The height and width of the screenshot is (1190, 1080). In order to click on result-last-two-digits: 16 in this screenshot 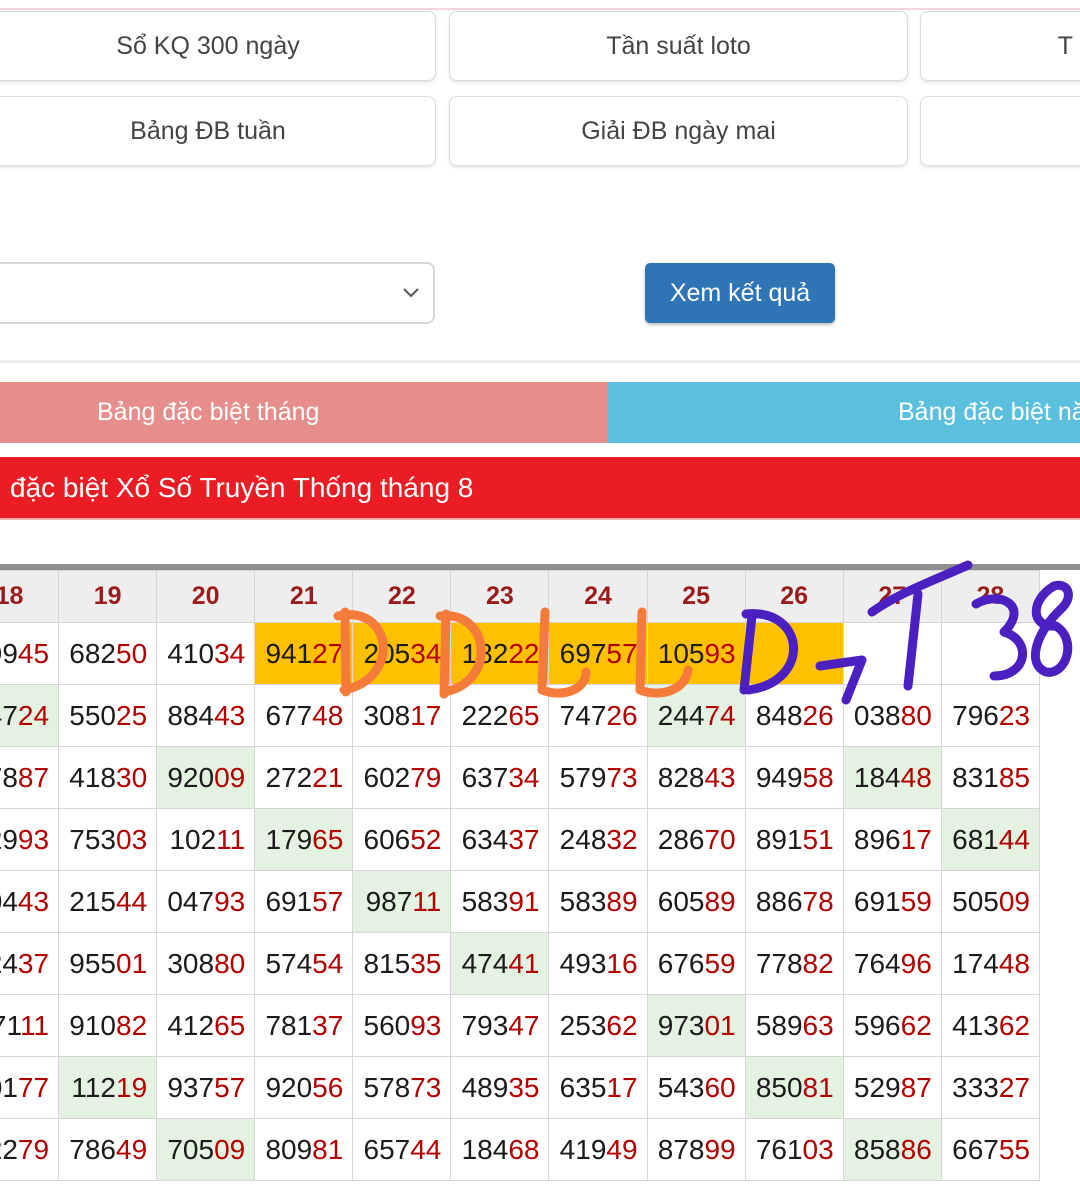, I will do `click(622, 963)`.